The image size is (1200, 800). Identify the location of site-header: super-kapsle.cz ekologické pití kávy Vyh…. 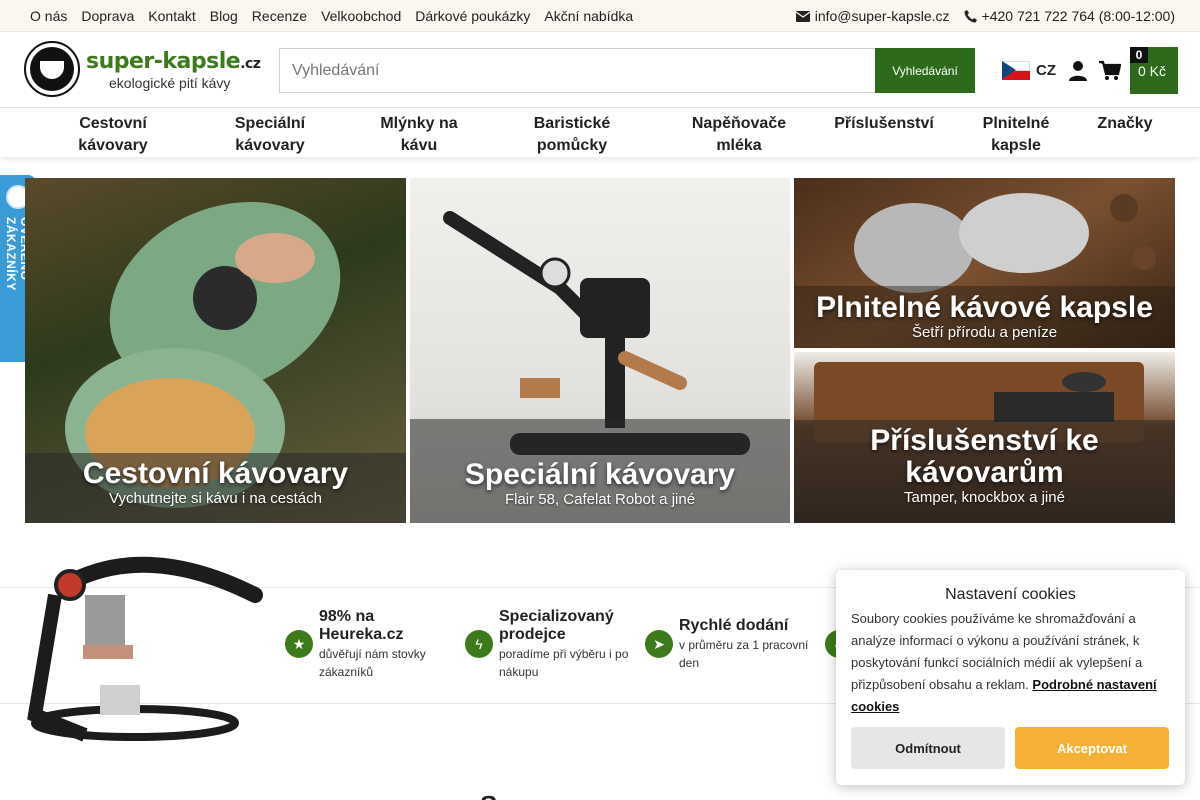
(600, 70).